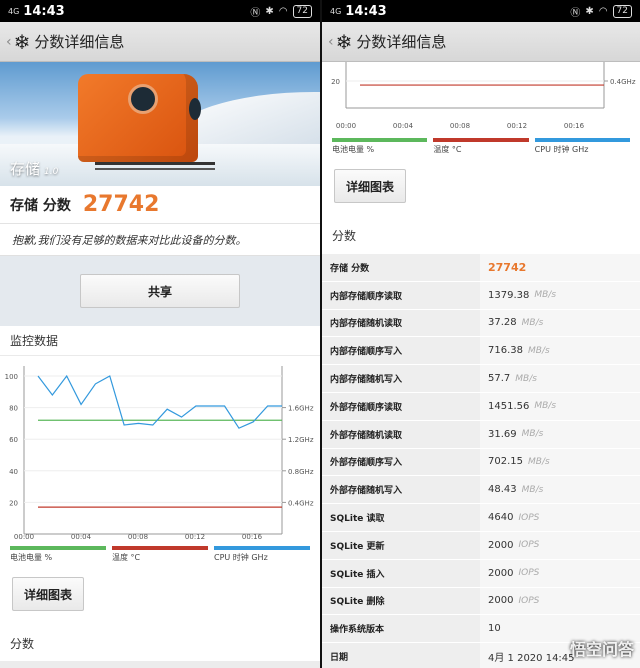 This screenshot has height=668, width=640. What do you see at coordinates (481, 544) in the screenshot?
I see `table-row: SQLite 更新 2000 IOPS` at bounding box center [481, 544].